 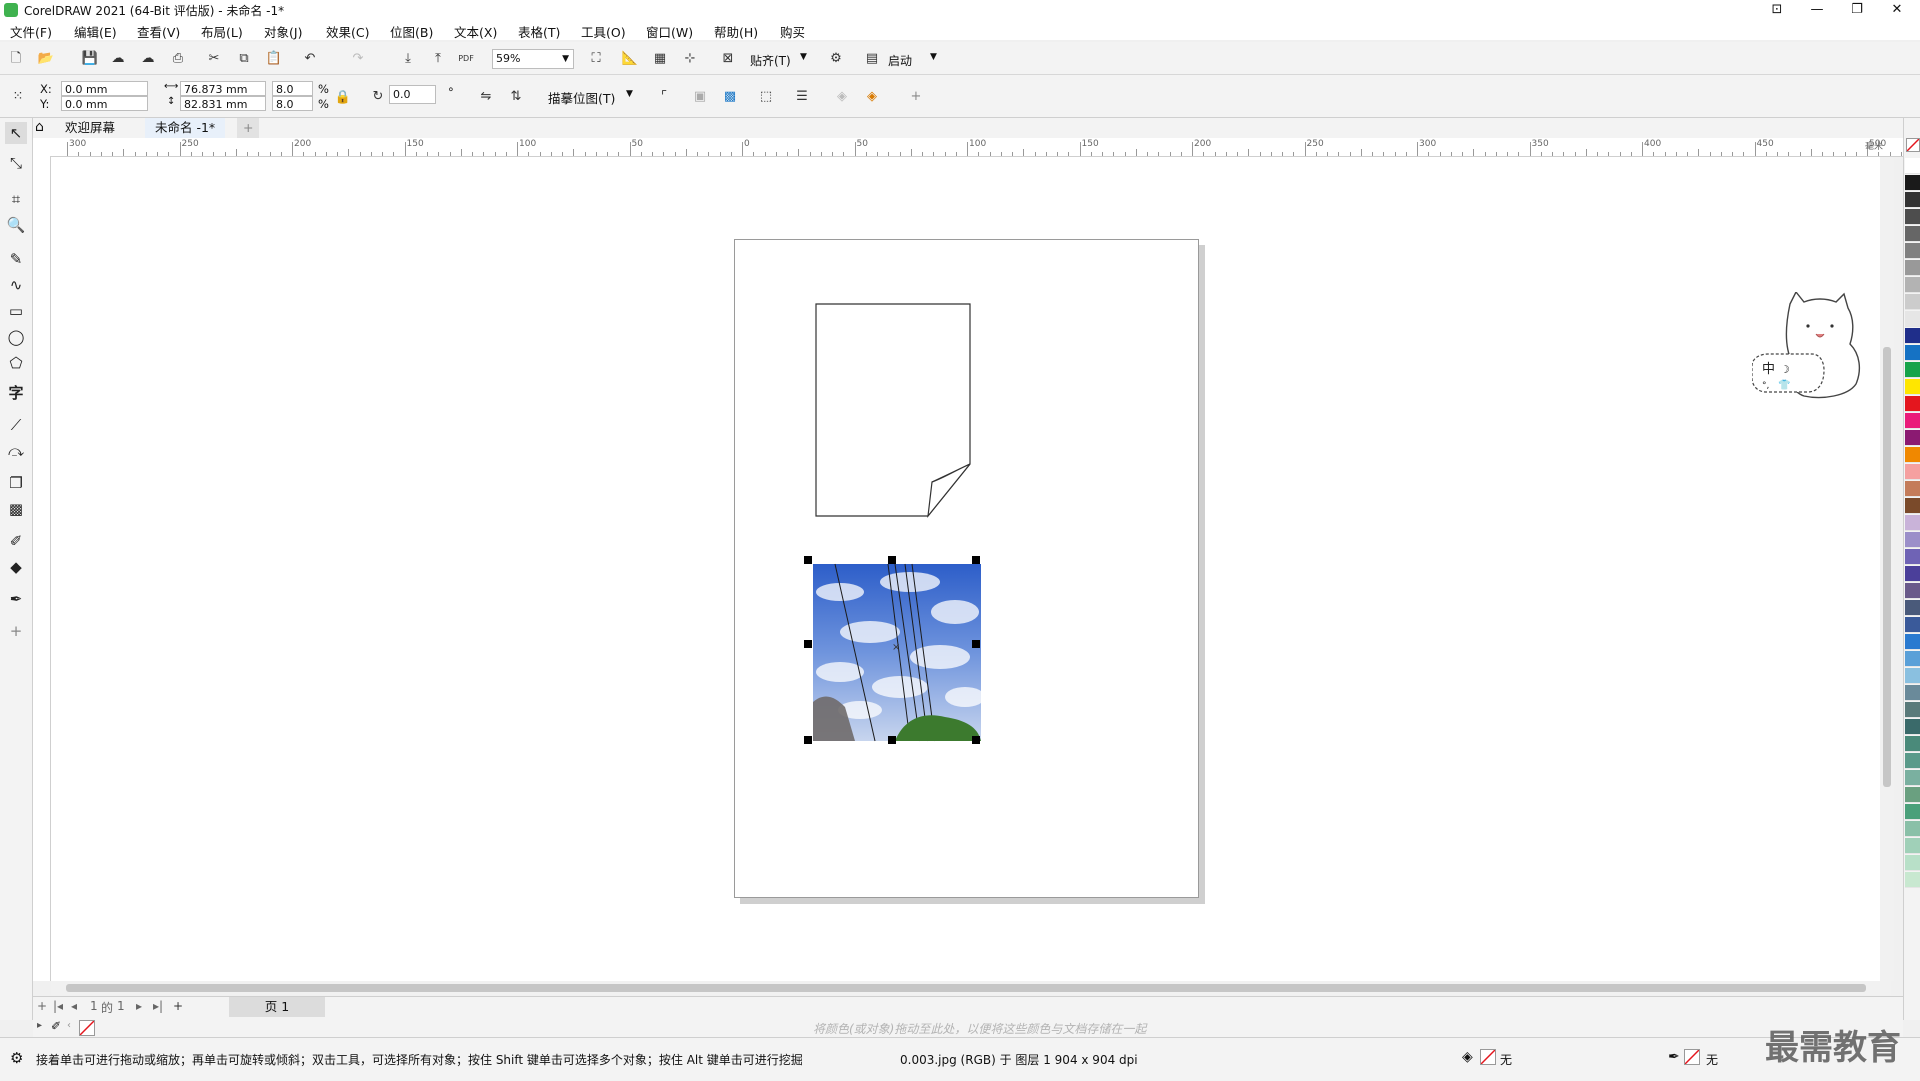 What do you see at coordinates (95, 31) in the screenshot?
I see `menu-edit: 编辑(E)` at bounding box center [95, 31].